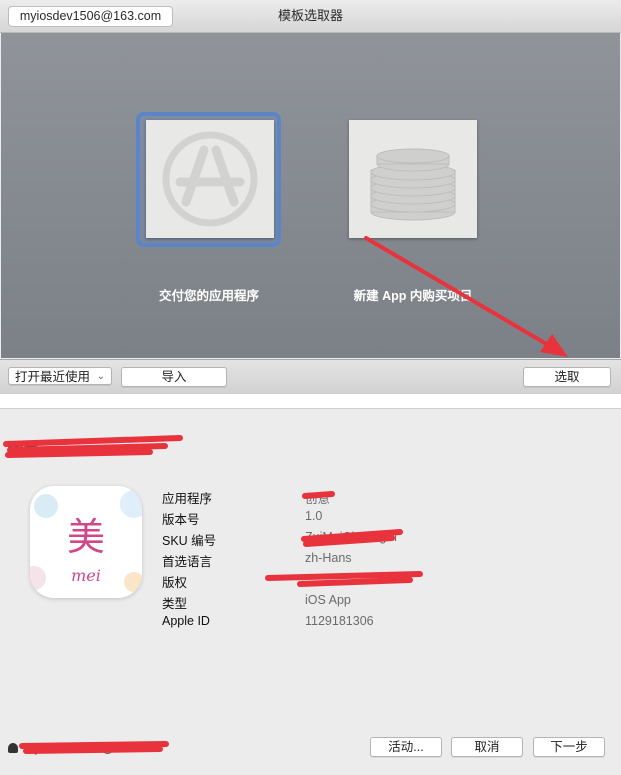 This screenshot has height=775, width=621. What do you see at coordinates (310, 16) in the screenshot?
I see `title-bar: 模板选取器 myiosdev1506@163.com` at bounding box center [310, 16].